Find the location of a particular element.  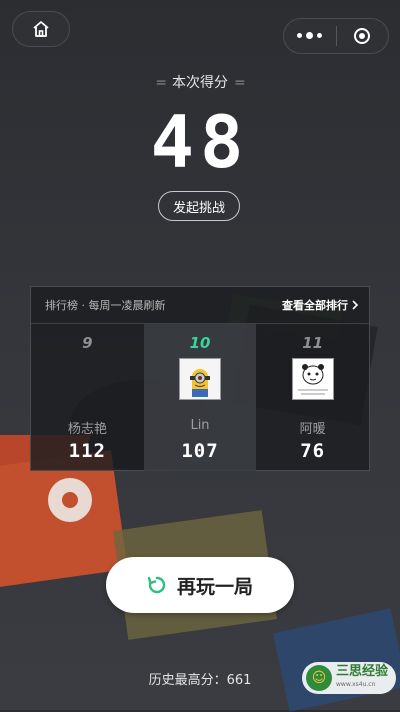

leaderboard-header: 排行榜 · 每周一凌晨刷新 查看全部排行 is located at coordinates (200, 305).